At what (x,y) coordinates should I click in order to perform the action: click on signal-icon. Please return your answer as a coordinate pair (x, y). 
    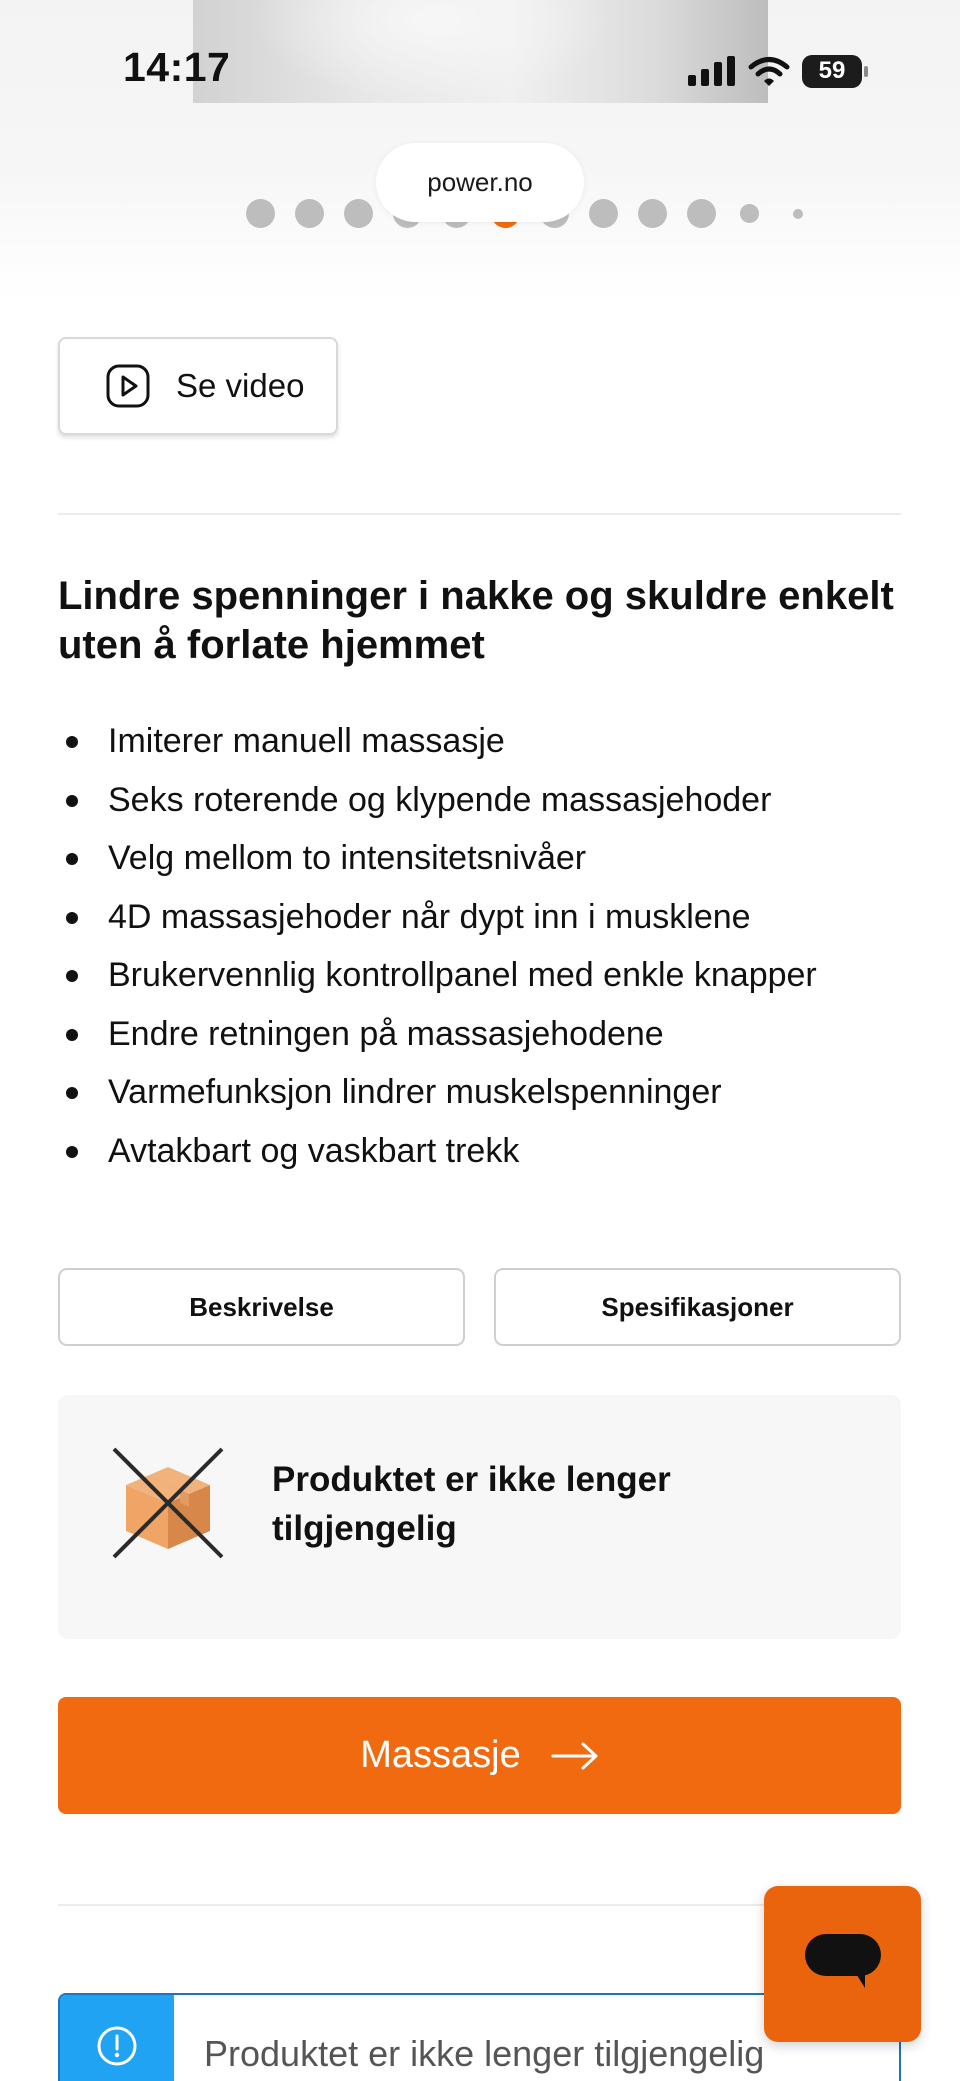
    Looking at the image, I should click on (711, 71).